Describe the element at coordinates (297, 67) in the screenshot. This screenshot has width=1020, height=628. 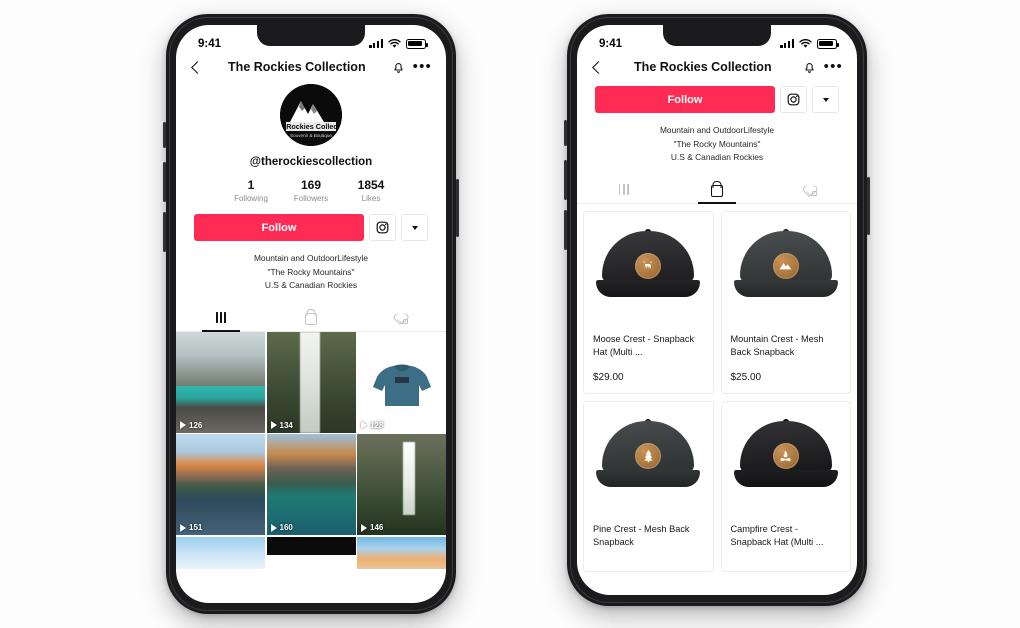
I see `page-title: The Rockies Collection` at that location.